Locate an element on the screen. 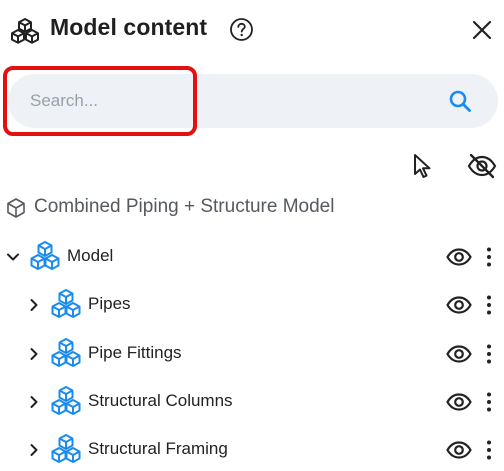 Image resolution: width=504 pixels, height=471 pixels. model-root-label: Combined Piping + Structure Model is located at coordinates (184, 206).